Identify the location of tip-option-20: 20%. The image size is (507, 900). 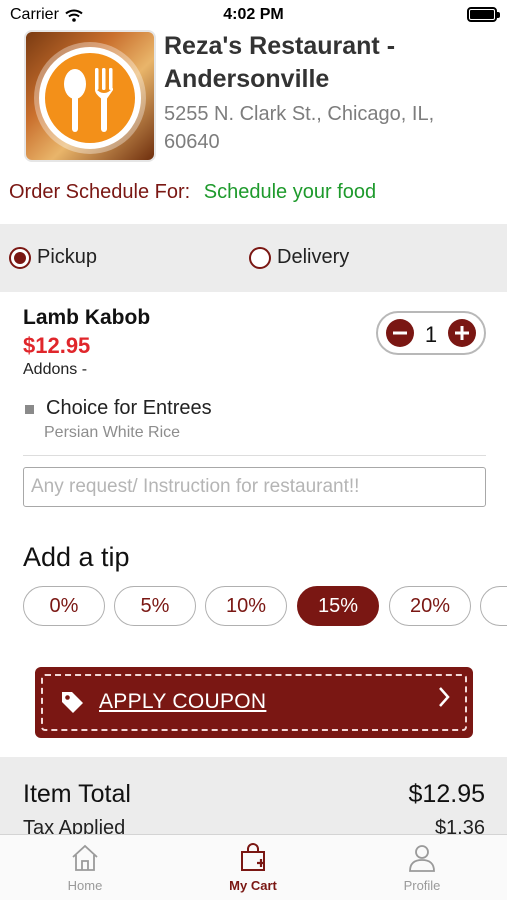
(430, 606).